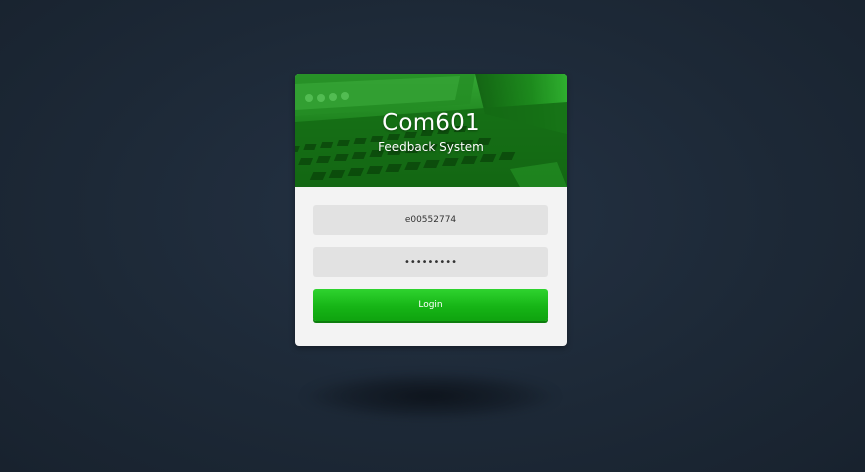 The image size is (865, 472). I want to click on app-title: Com601, so click(431, 123).